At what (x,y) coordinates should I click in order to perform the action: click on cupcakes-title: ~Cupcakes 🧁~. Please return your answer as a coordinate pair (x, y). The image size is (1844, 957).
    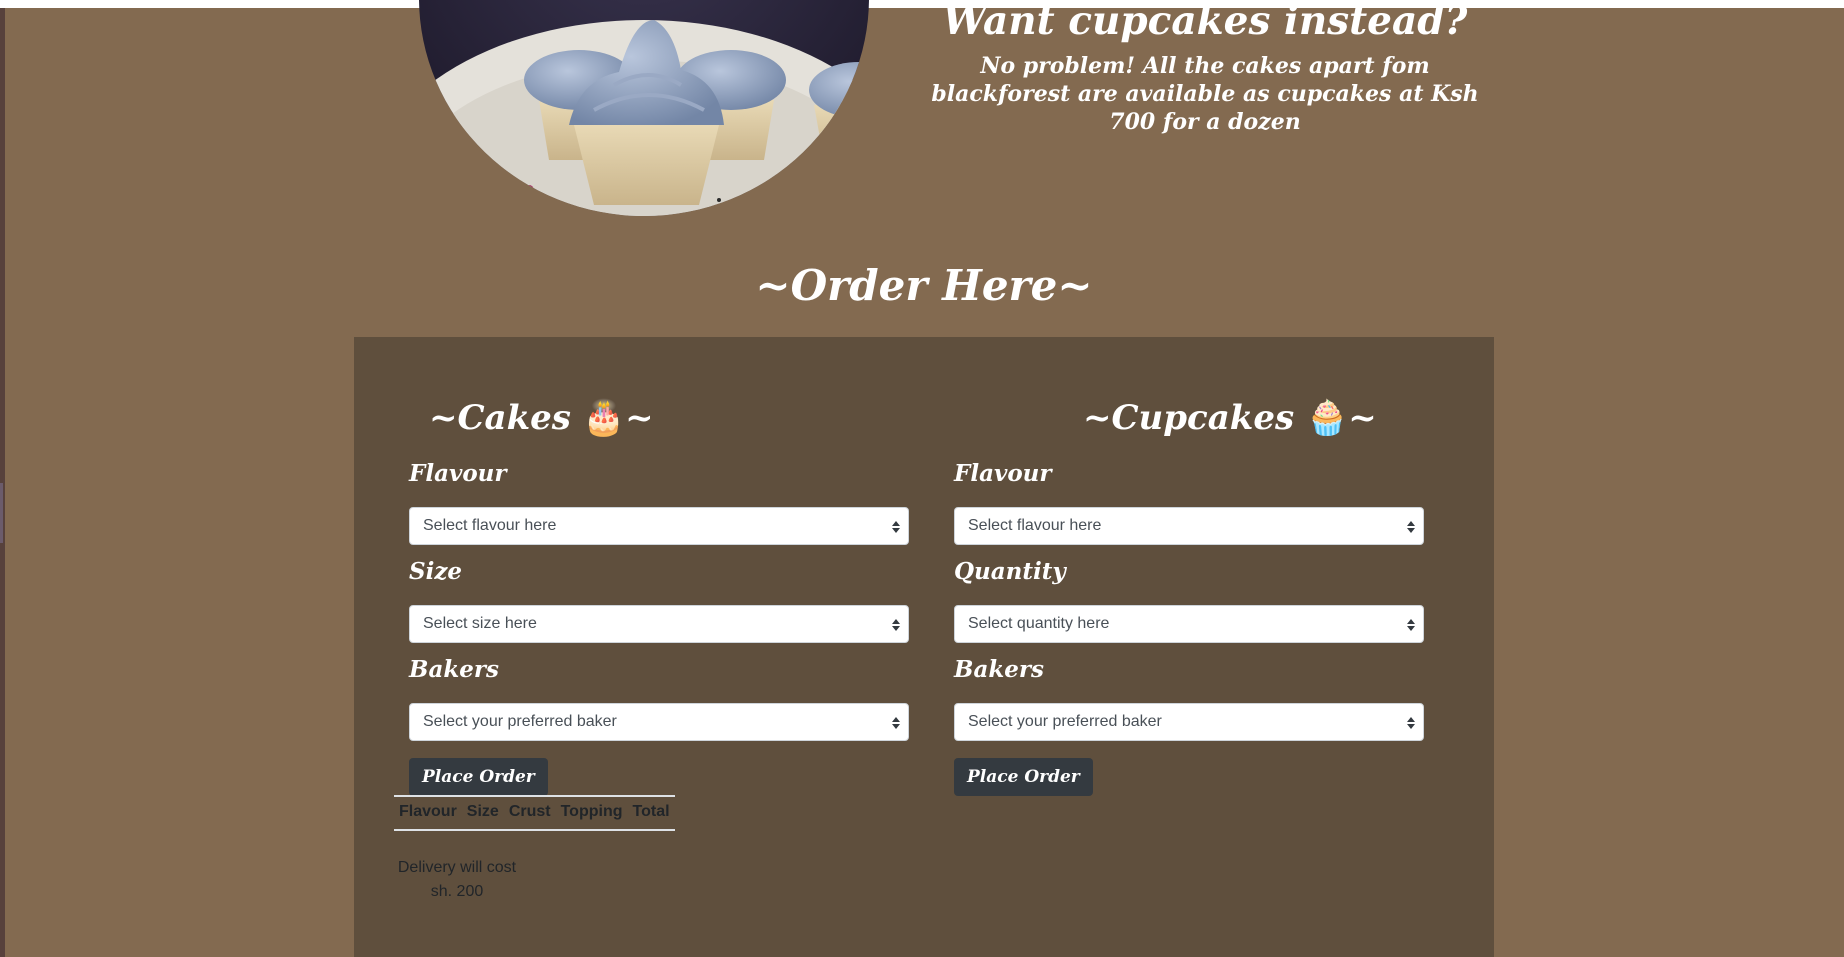
    Looking at the image, I should click on (1230, 418).